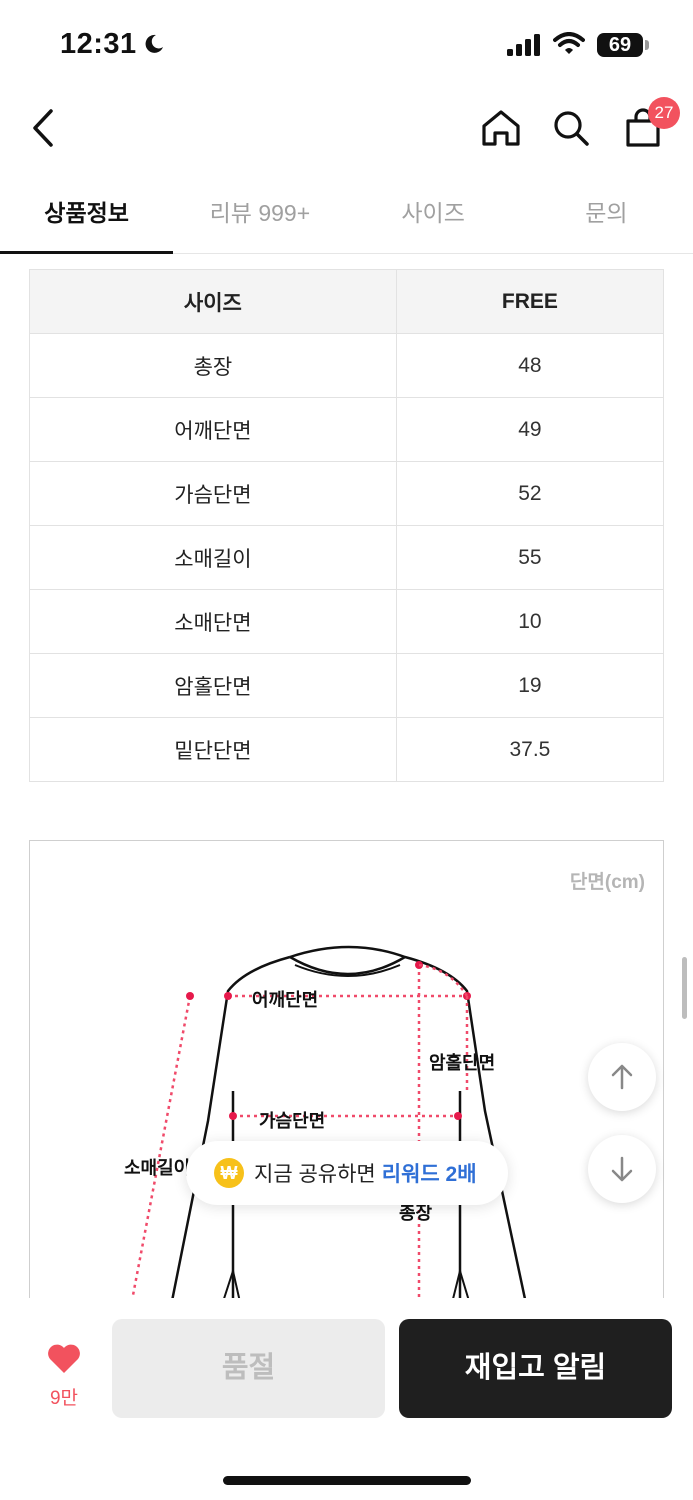 This screenshot has height=1500, width=693. I want to click on product-tabs: 상품정보 리뷰 999+ 사이즈 문의, so click(346, 217).